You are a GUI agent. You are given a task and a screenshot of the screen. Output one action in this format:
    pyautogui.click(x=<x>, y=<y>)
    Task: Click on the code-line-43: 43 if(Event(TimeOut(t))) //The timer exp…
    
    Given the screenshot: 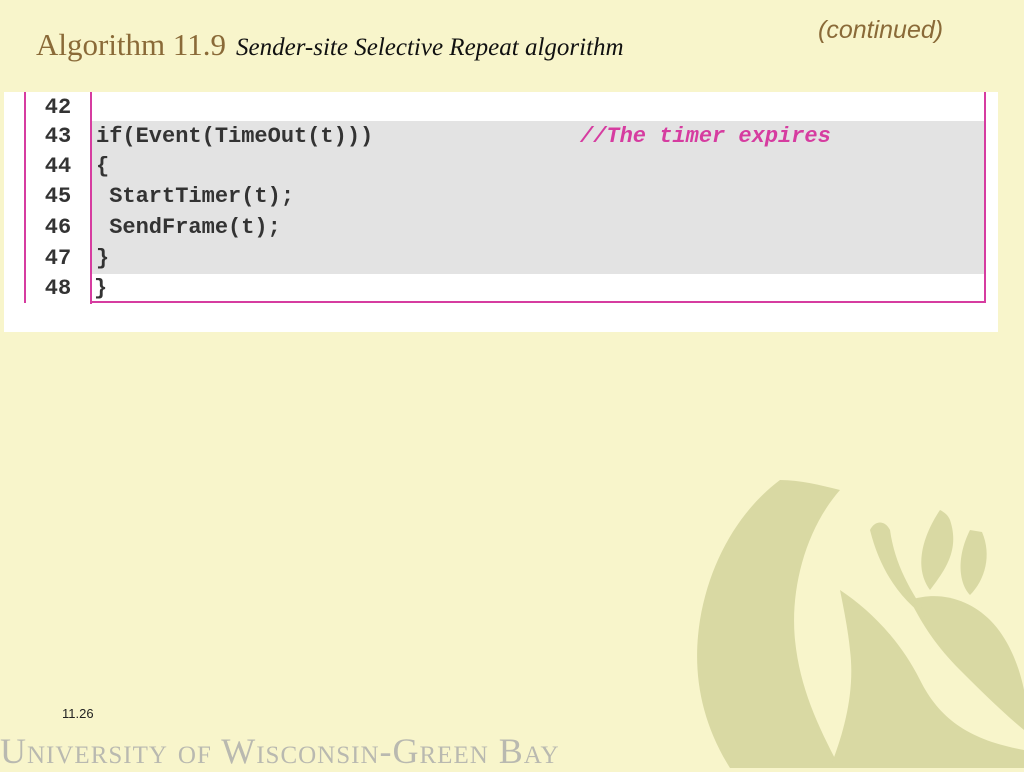 What is the action you would take?
    pyautogui.click(x=505, y=136)
    